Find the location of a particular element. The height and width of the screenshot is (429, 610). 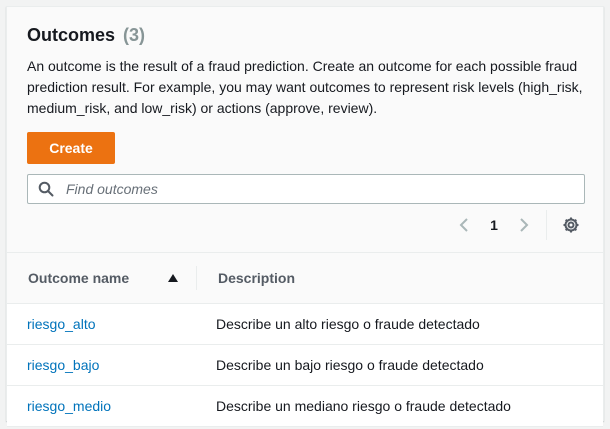

sort-ascending-icon is located at coordinates (173, 278).